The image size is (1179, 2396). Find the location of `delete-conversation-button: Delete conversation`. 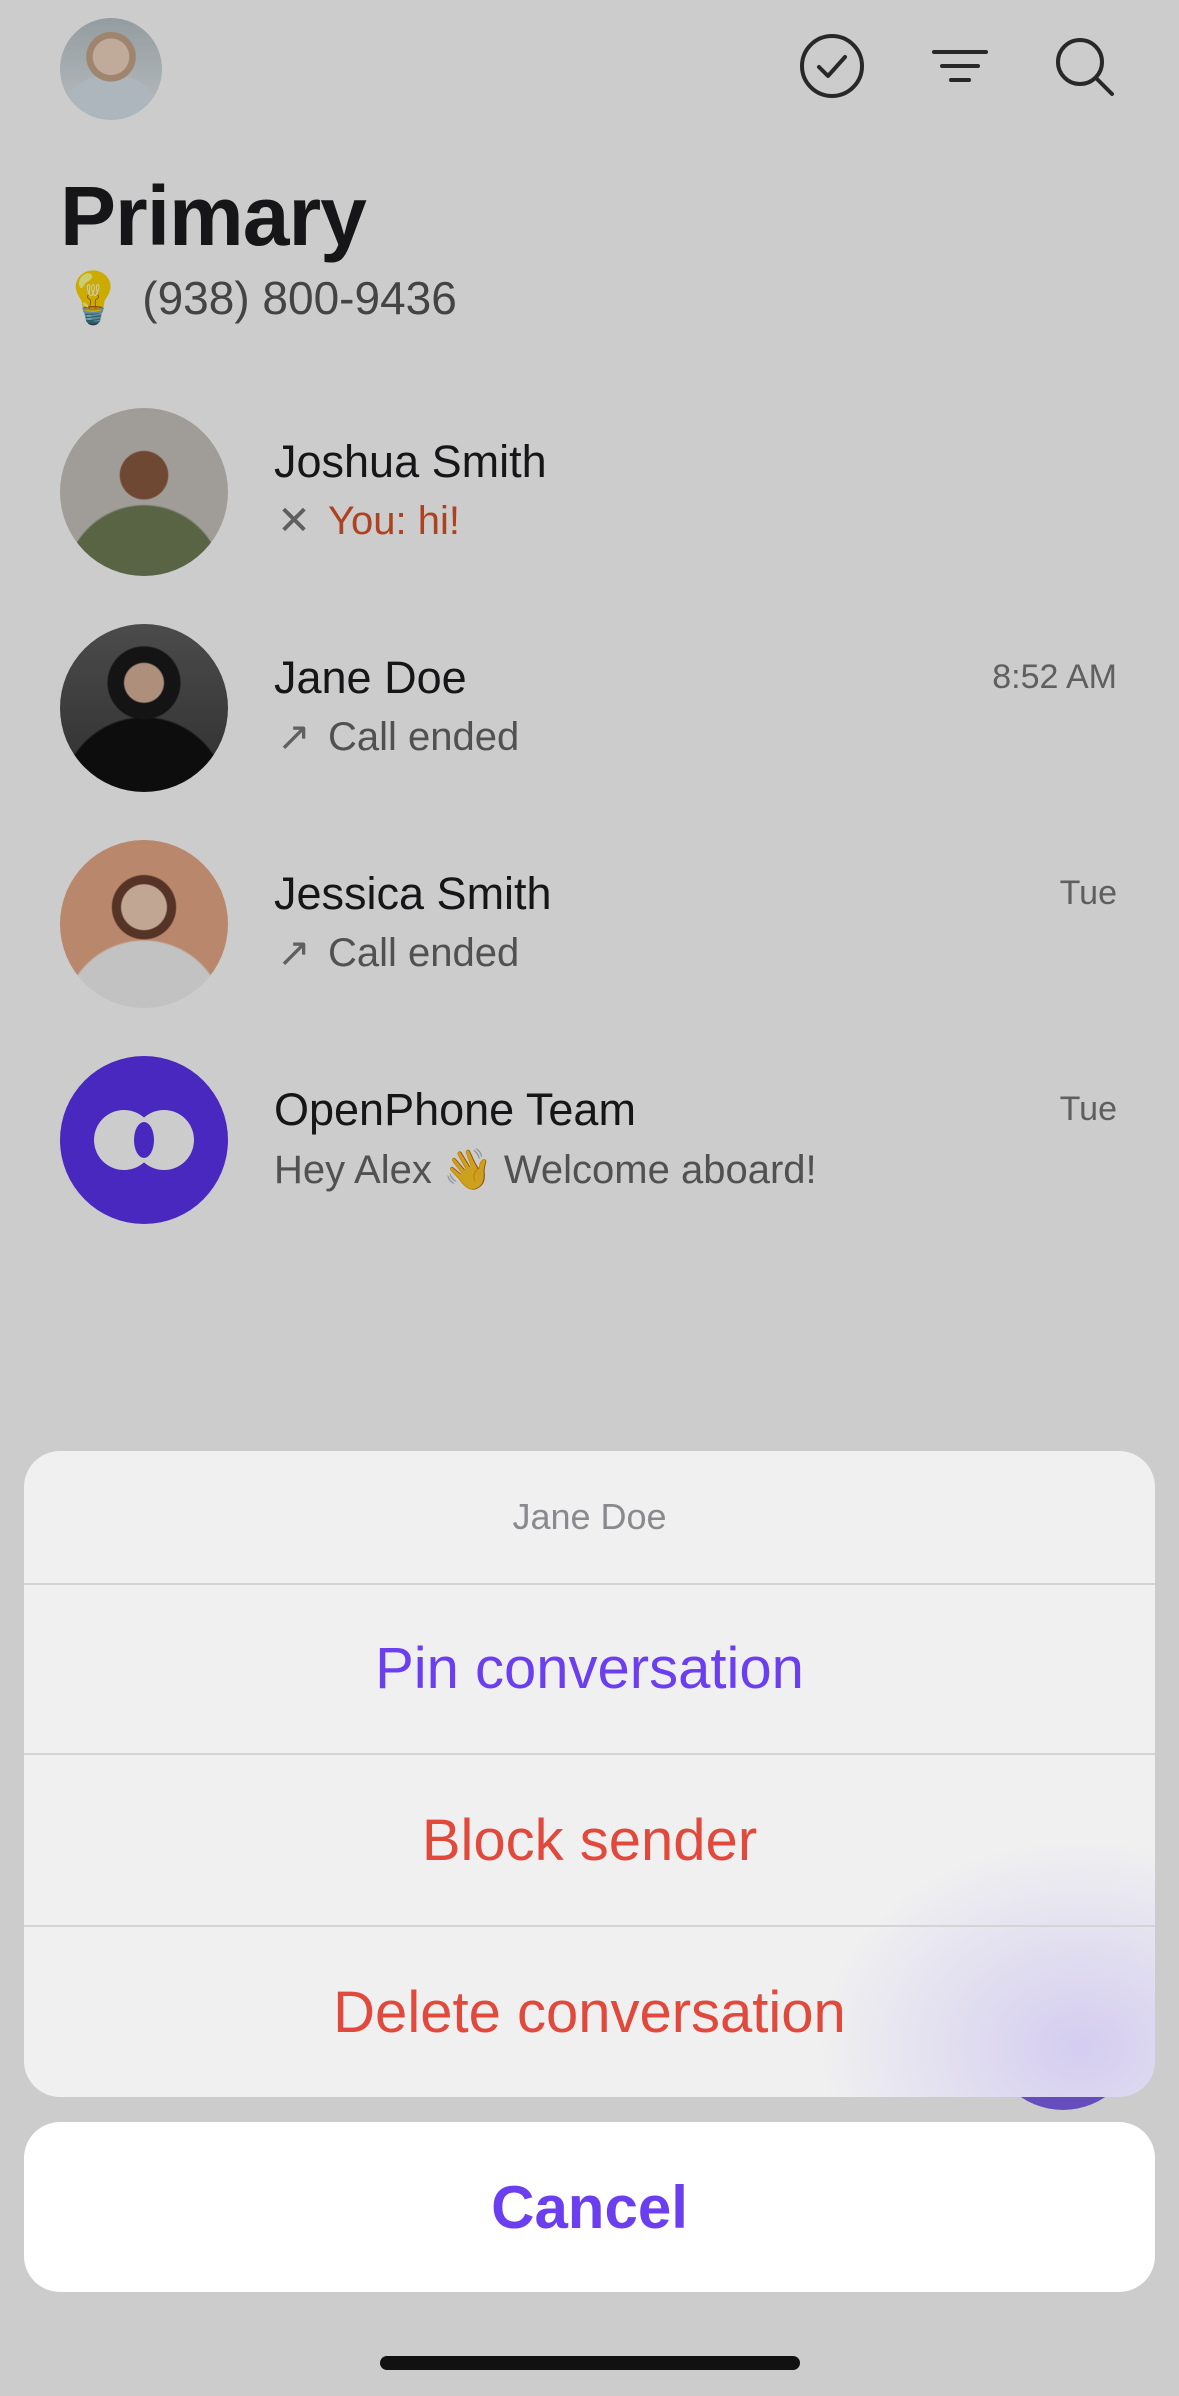

delete-conversation-button: Delete conversation is located at coordinates (589, 2012).